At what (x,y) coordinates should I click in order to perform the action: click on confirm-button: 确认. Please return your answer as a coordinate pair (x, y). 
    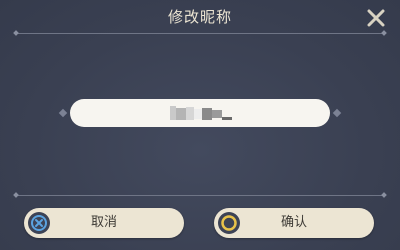
    Looking at the image, I should click on (294, 223).